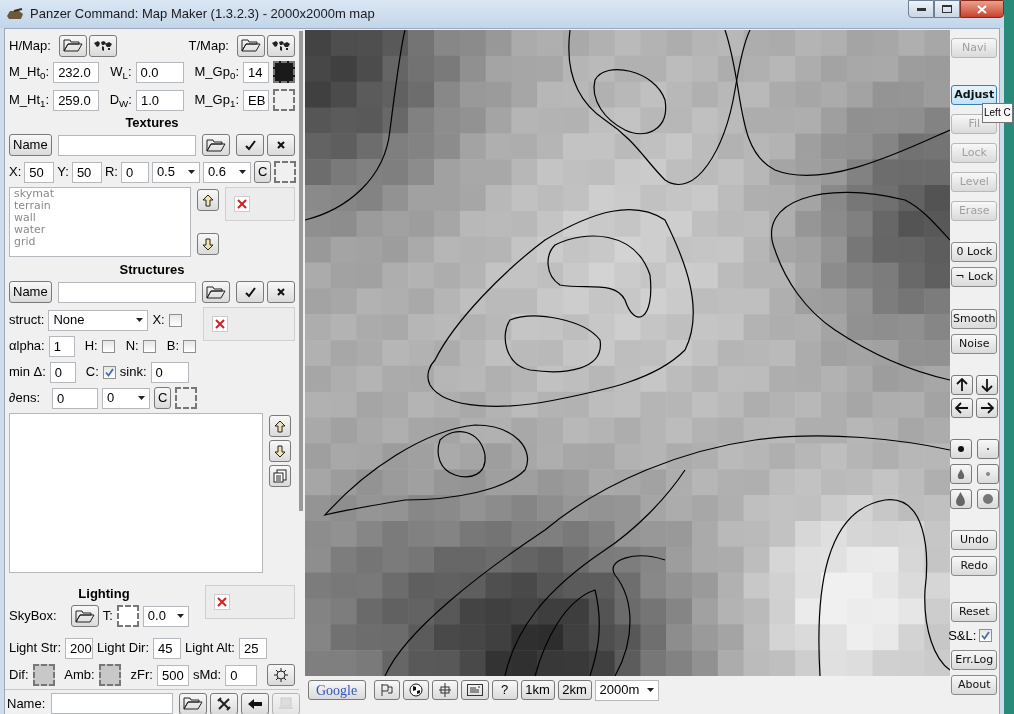 This screenshot has height=714, width=1014. What do you see at coordinates (982, 9) in the screenshot?
I see `close-button` at bounding box center [982, 9].